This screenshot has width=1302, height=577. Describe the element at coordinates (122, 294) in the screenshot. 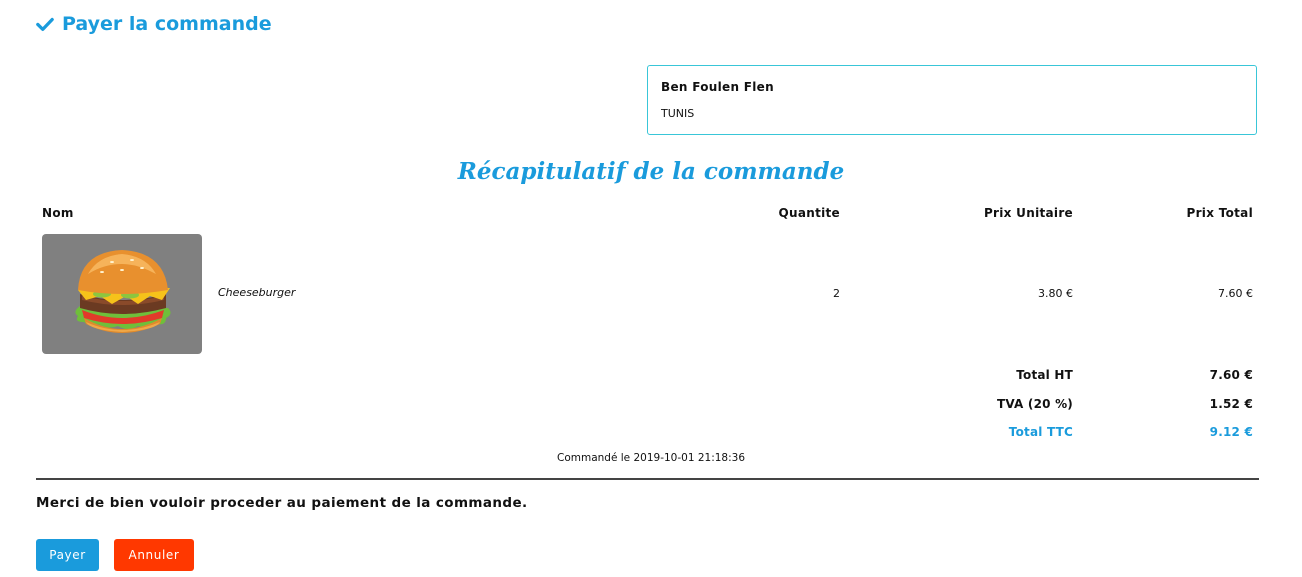

I see `cheeseburger-image` at that location.